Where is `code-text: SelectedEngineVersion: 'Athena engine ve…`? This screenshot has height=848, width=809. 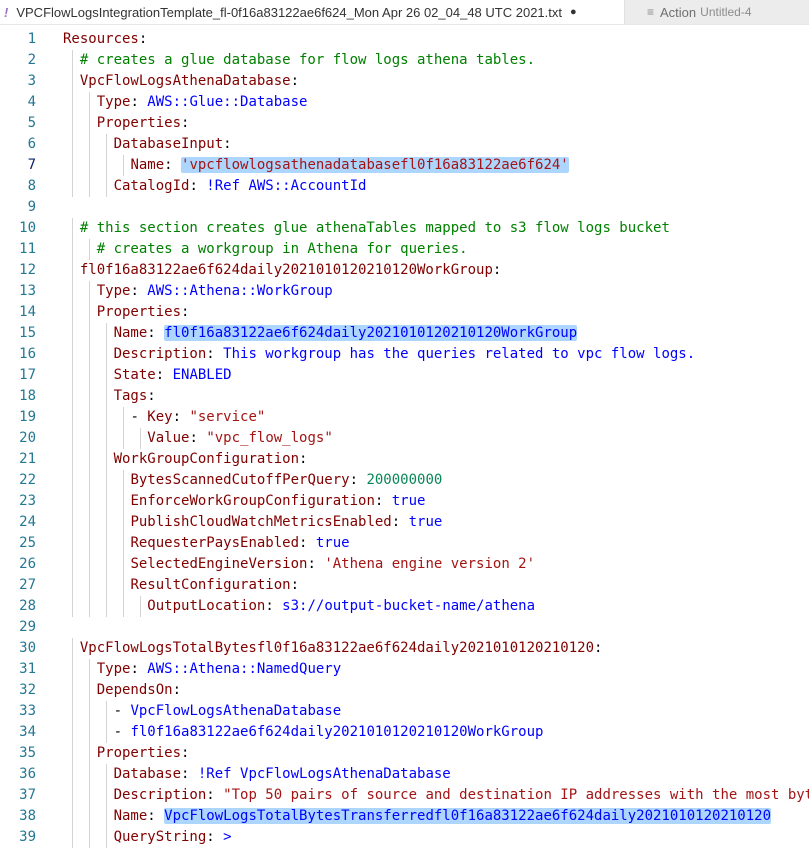 code-text: SelectedEngineVersion: 'Athena engine ve… is located at coordinates (299, 564).